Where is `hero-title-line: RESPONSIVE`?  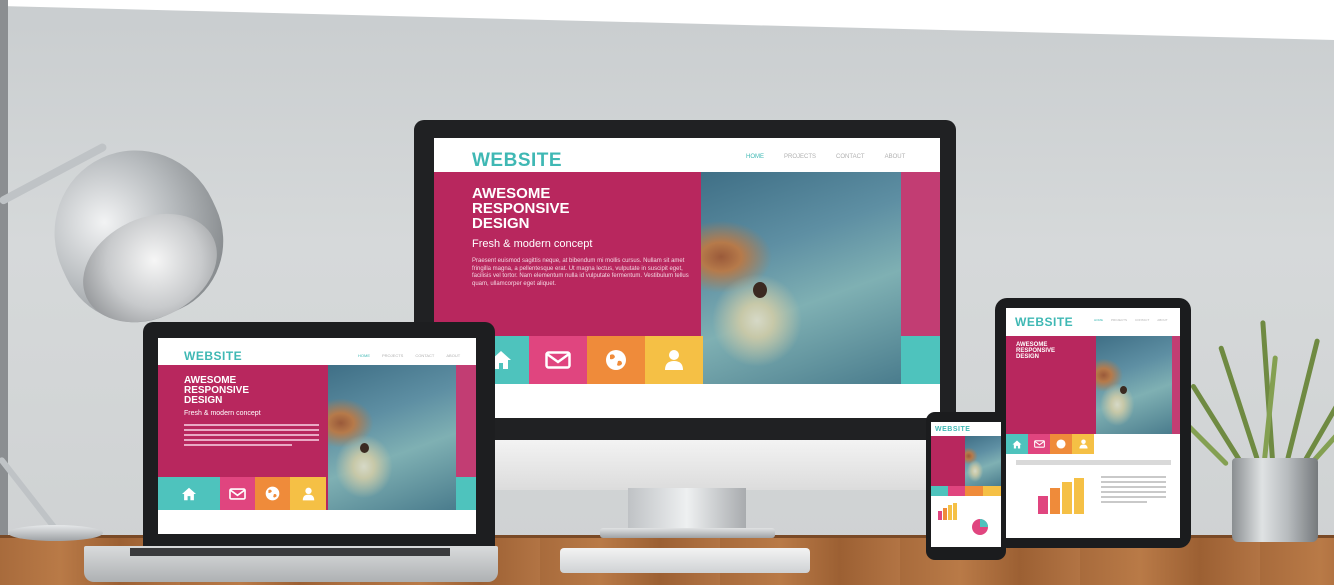 hero-title-line: RESPONSIVE is located at coordinates (521, 208).